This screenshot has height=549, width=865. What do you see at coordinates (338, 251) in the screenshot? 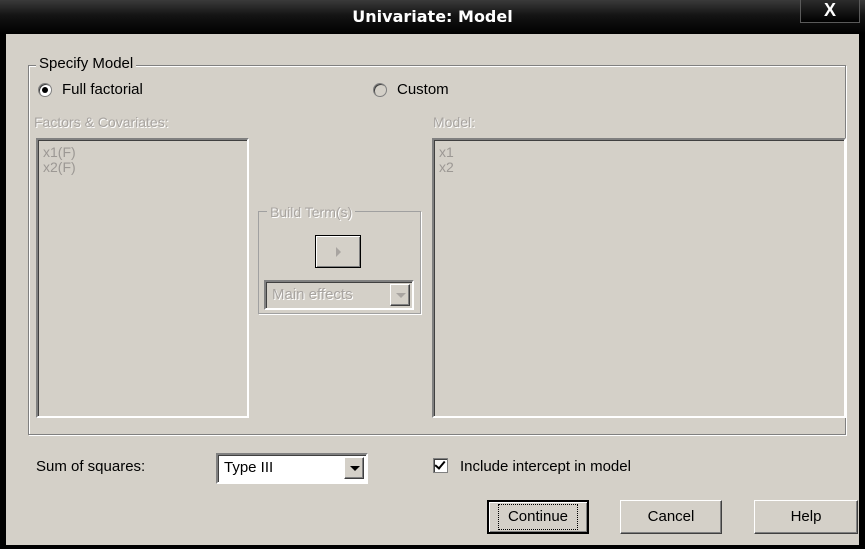
I see `move-to-model-button` at bounding box center [338, 251].